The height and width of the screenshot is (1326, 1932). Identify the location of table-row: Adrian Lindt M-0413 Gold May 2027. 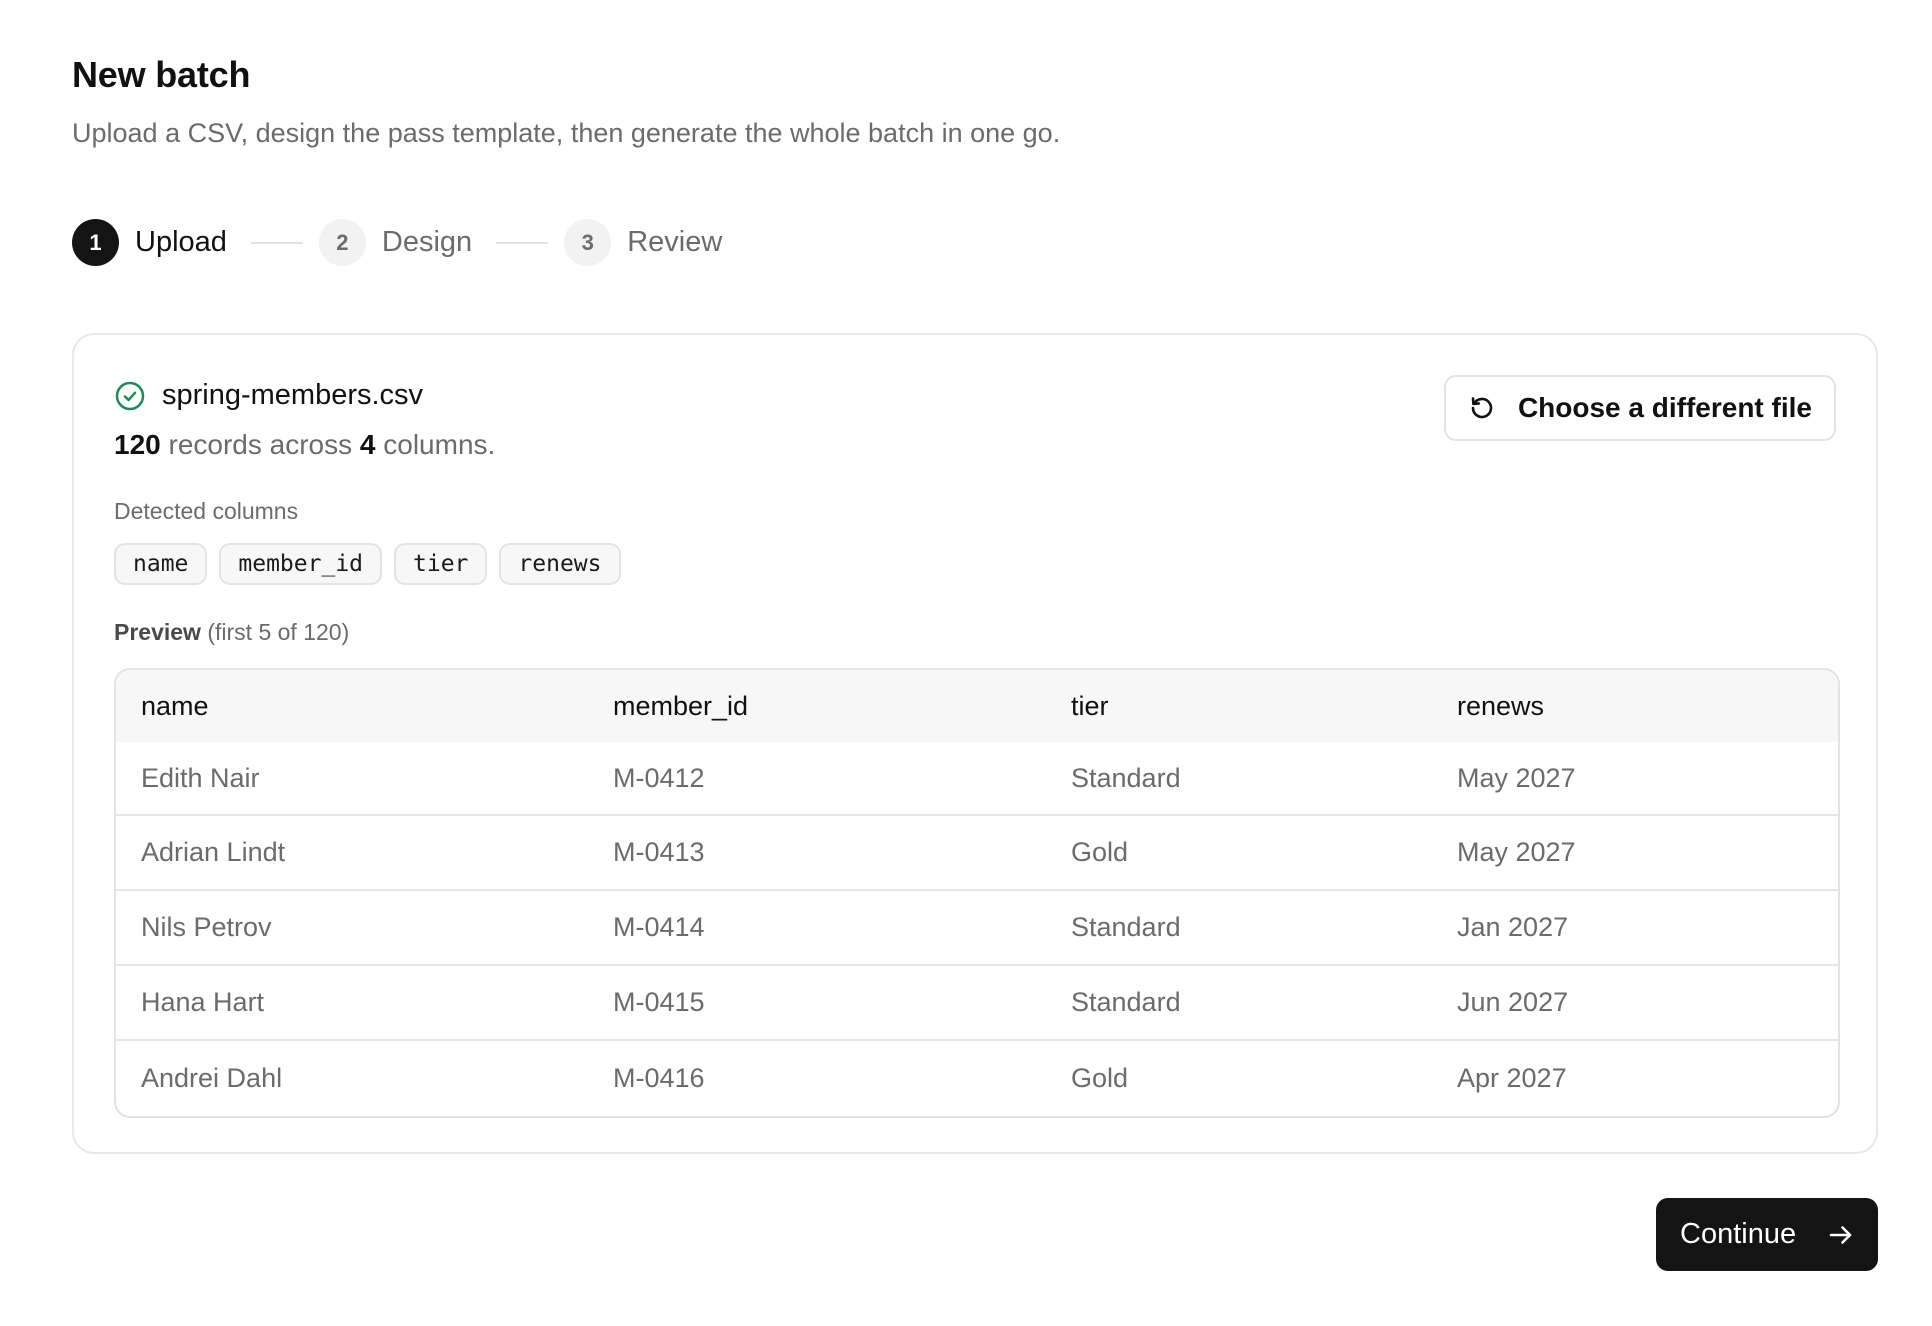
(977, 852).